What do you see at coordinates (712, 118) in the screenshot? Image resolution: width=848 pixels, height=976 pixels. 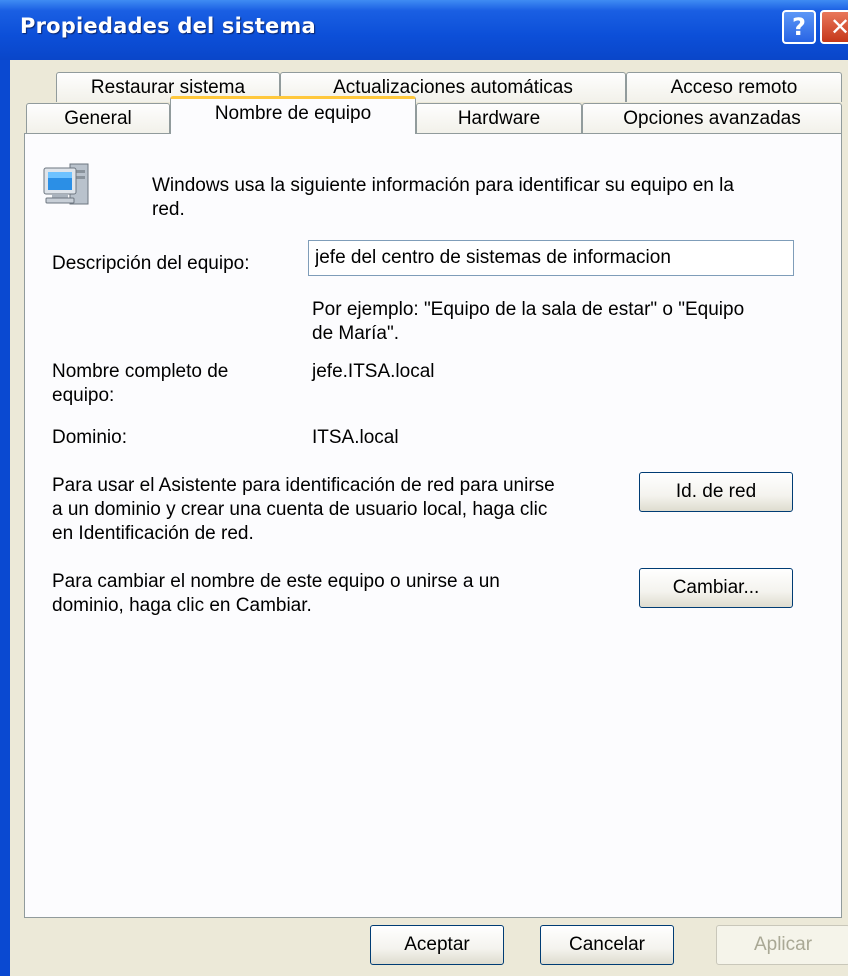 I see `tab-opciones-avanzadas: Opciones avanzadas` at bounding box center [712, 118].